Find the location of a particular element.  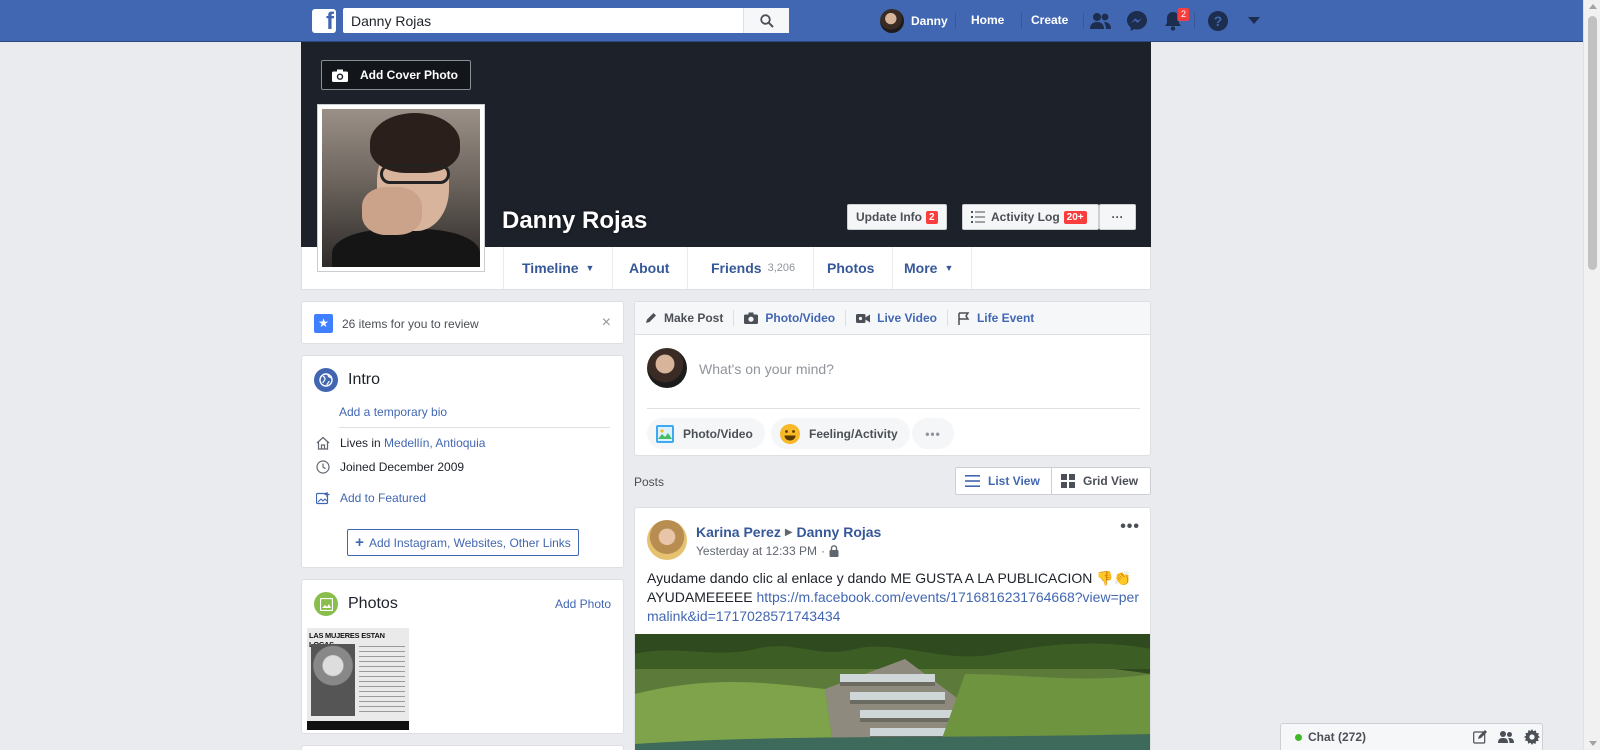

post-header: Karina Perez ▶ Danny Rojas is located at coordinates (788, 532).